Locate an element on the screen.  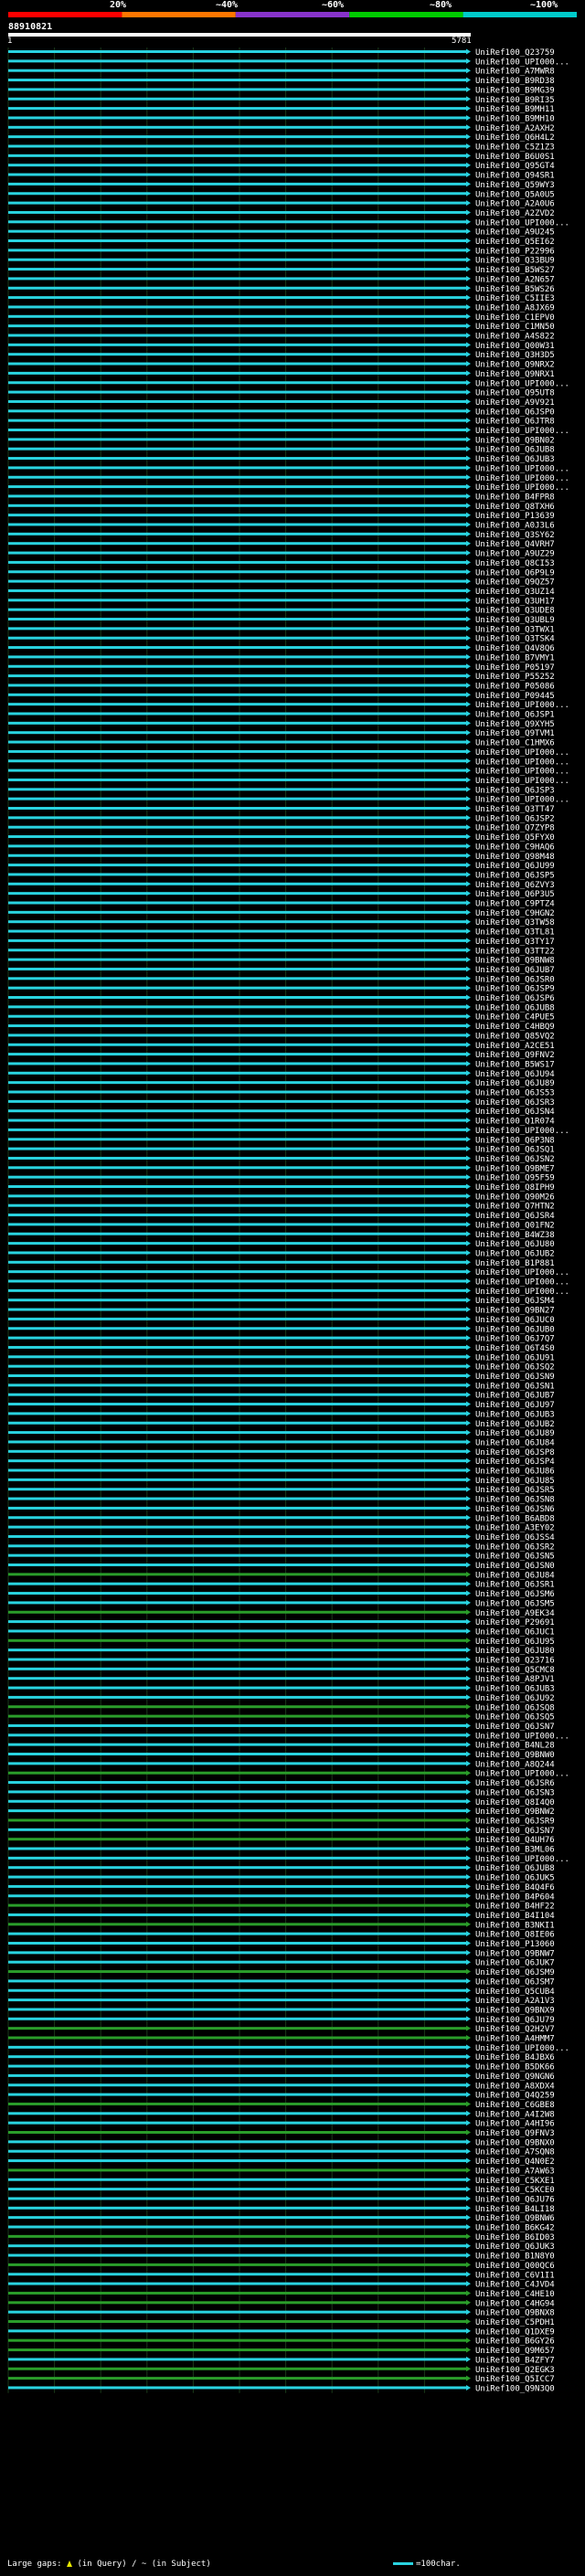
hit-label: UniRef100_Q6H4L2 is located at coordinates (515, 138).